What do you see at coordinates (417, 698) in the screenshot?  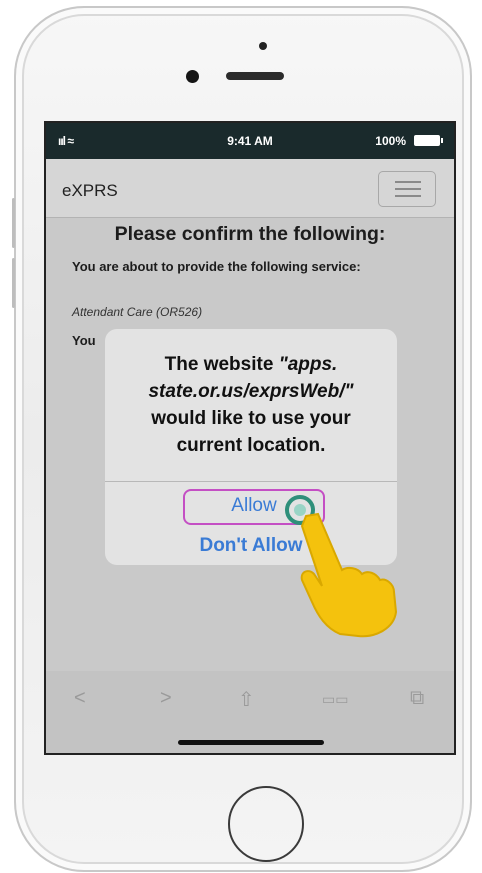 I see `tabs-icon: ⧉` at bounding box center [417, 698].